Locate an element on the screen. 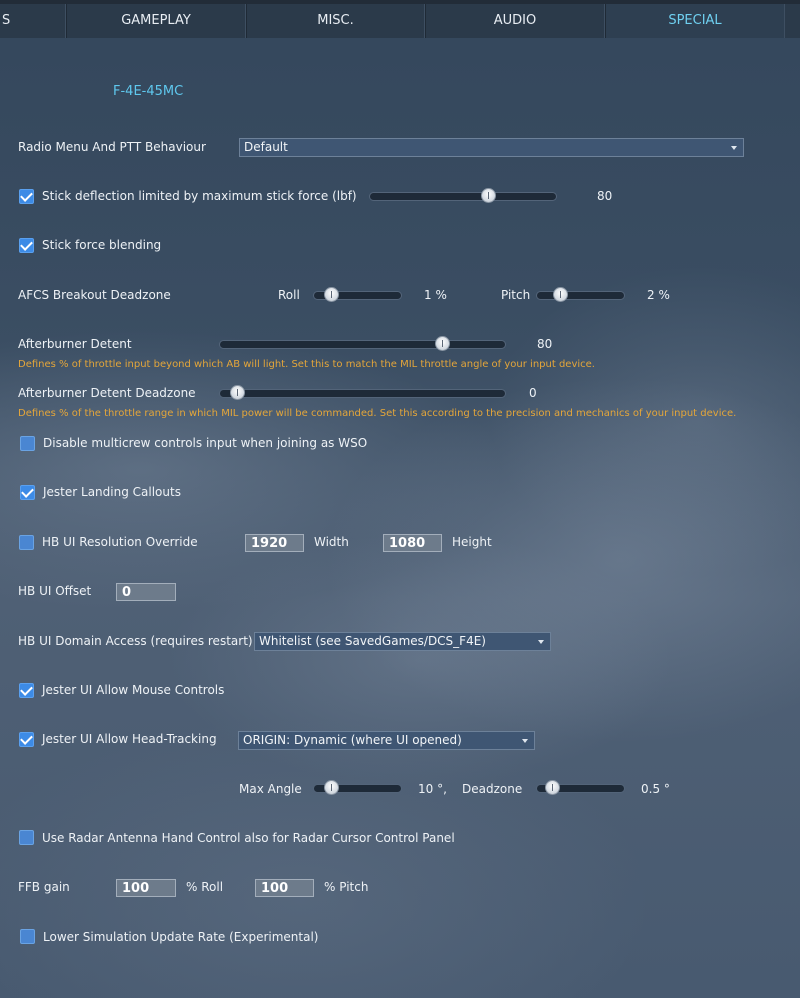 Image resolution: width=800 pixels, height=998 pixels. radar-antenna-checkbox is located at coordinates (26, 837).